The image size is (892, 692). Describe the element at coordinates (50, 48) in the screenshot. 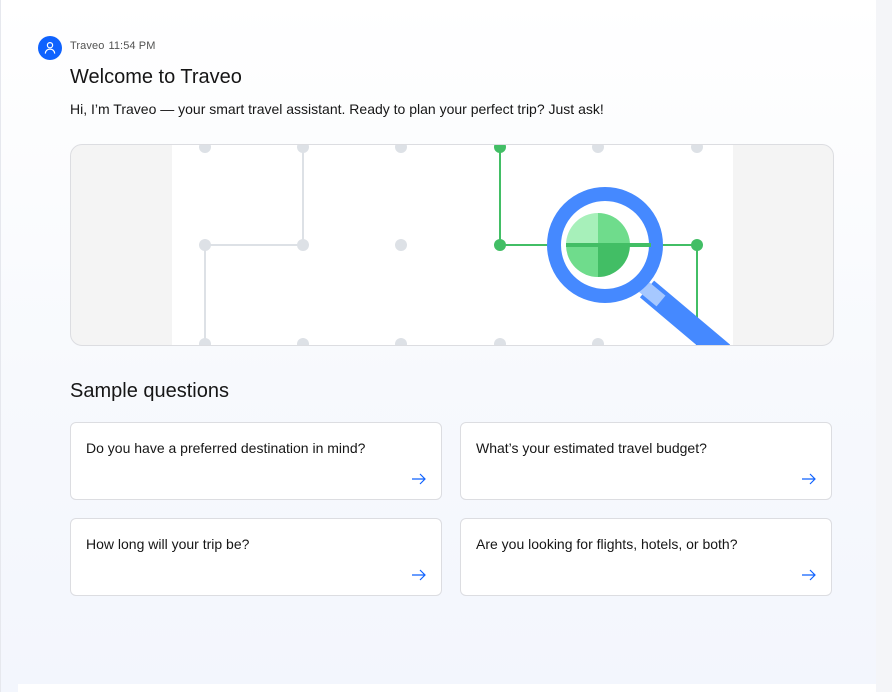

I see `user-icon` at that location.